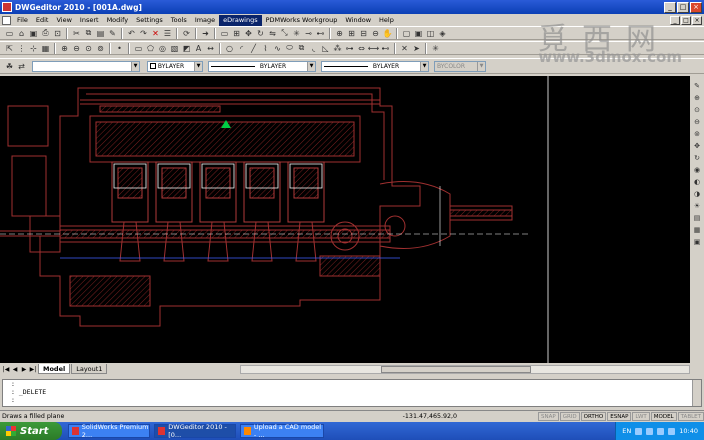 This screenshot has height=440, width=704. I want to click on new-icon: ▭, so click(9, 33).